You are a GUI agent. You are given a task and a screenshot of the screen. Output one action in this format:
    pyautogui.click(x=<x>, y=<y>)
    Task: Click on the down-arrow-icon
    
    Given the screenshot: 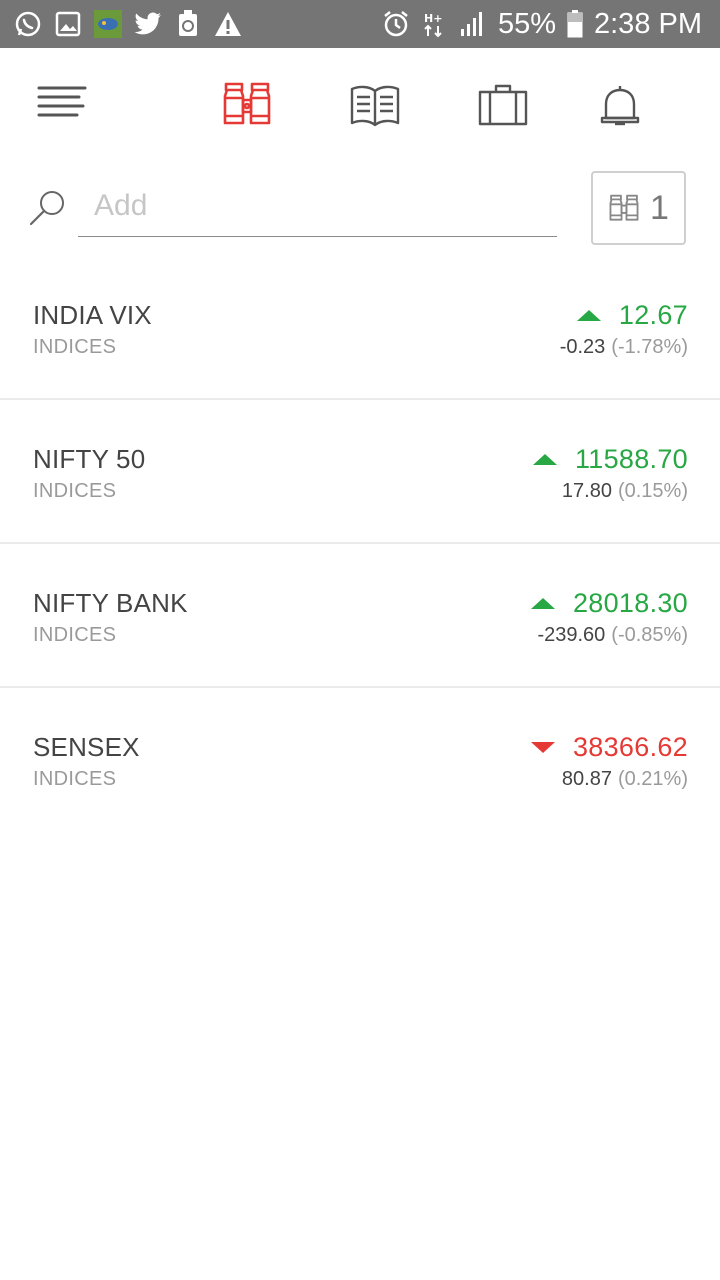 What is the action you would take?
    pyautogui.click(x=542, y=747)
    